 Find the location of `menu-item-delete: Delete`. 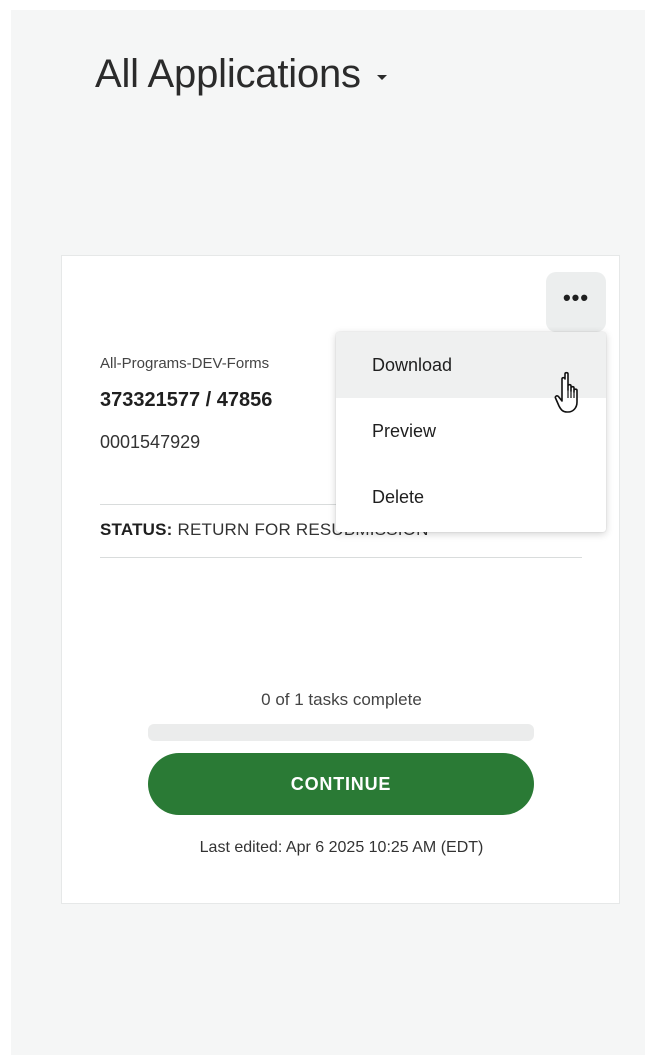

menu-item-delete: Delete is located at coordinates (471, 497).